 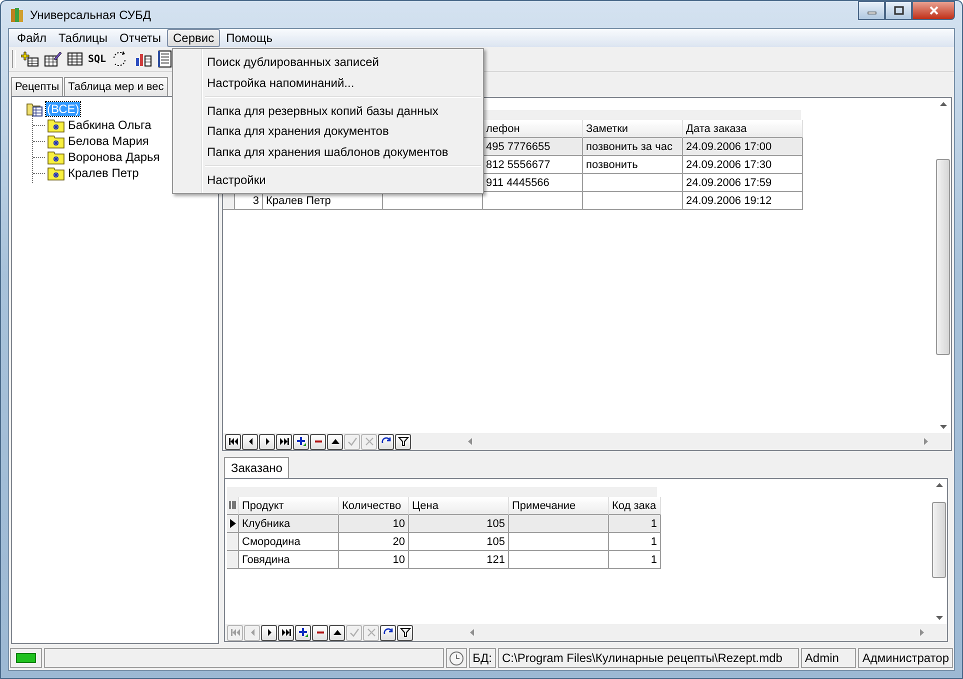 I want to click on table-row: 3 Кралев Петр 24.09.2006 19:12, so click(x=513, y=201).